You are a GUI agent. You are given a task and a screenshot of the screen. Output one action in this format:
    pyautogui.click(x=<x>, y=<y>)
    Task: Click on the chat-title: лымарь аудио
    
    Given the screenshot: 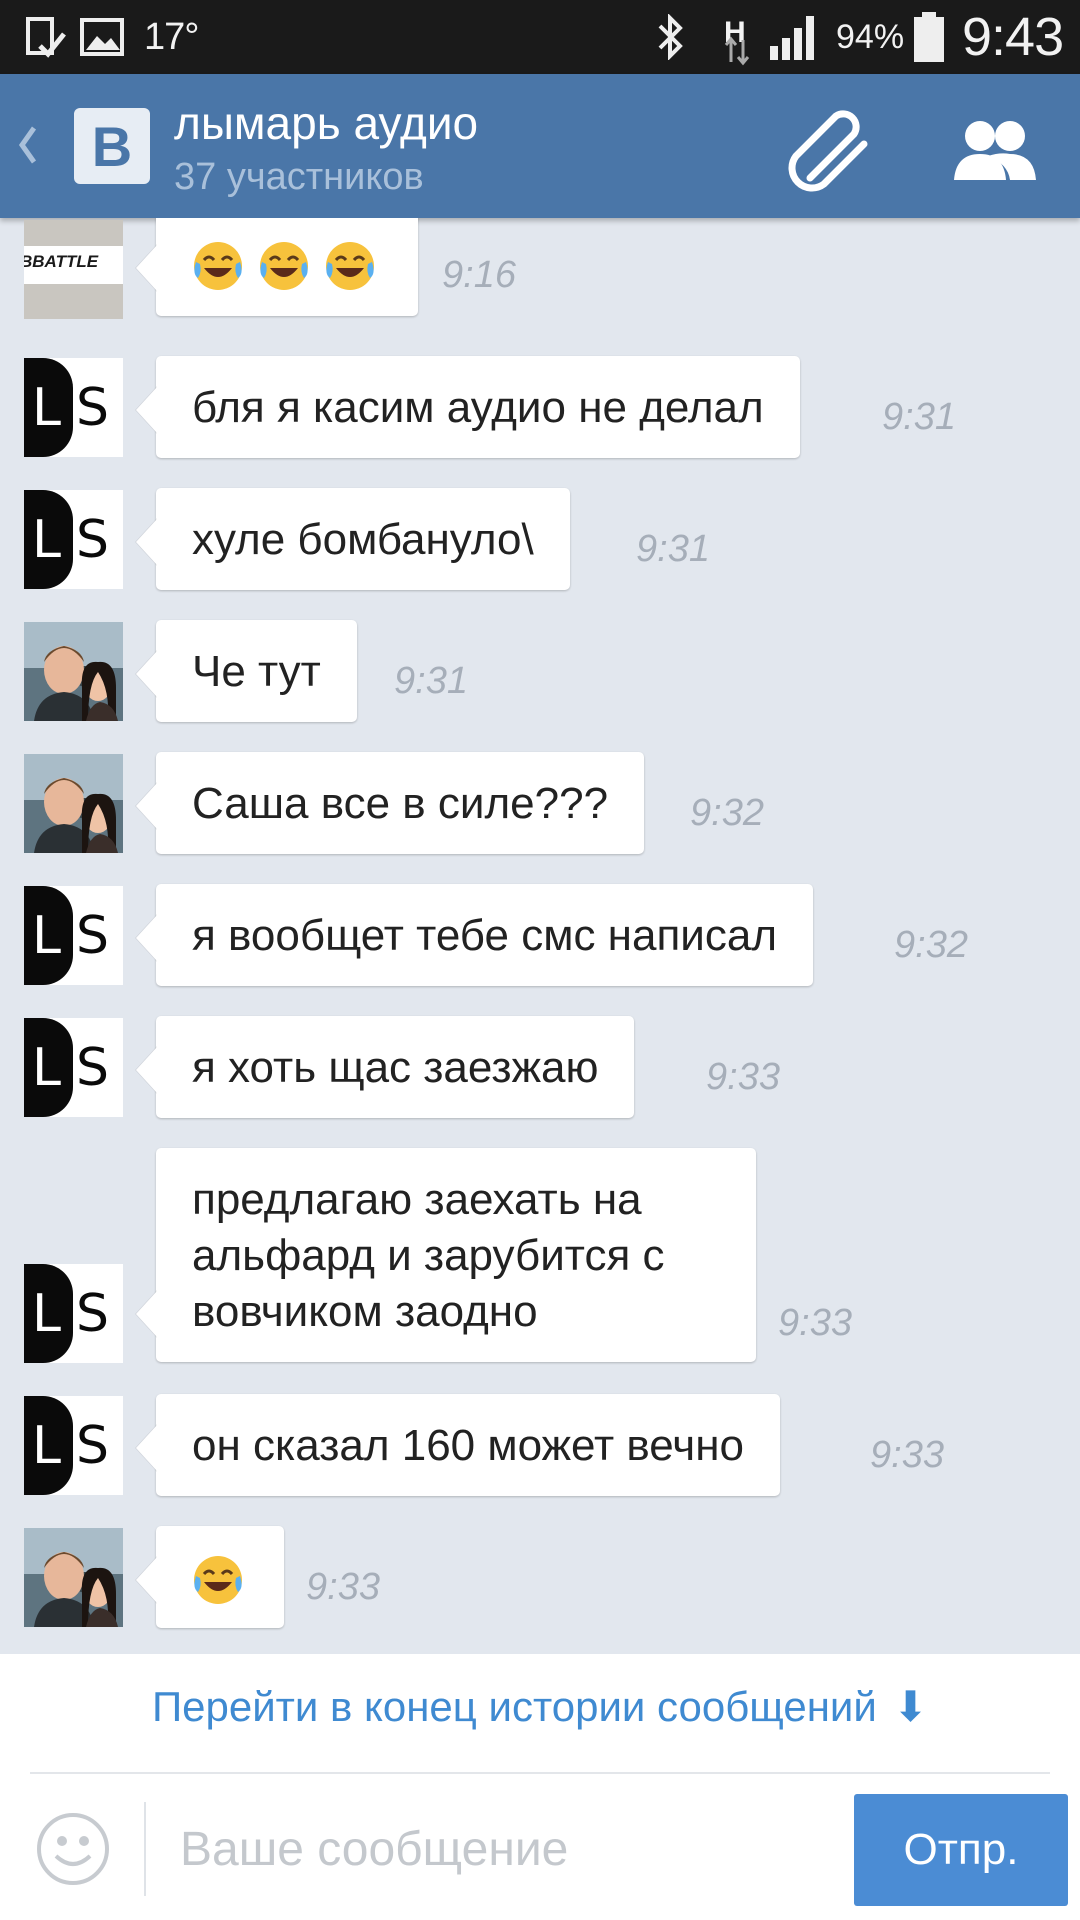 What is the action you would take?
    pyautogui.click(x=326, y=123)
    